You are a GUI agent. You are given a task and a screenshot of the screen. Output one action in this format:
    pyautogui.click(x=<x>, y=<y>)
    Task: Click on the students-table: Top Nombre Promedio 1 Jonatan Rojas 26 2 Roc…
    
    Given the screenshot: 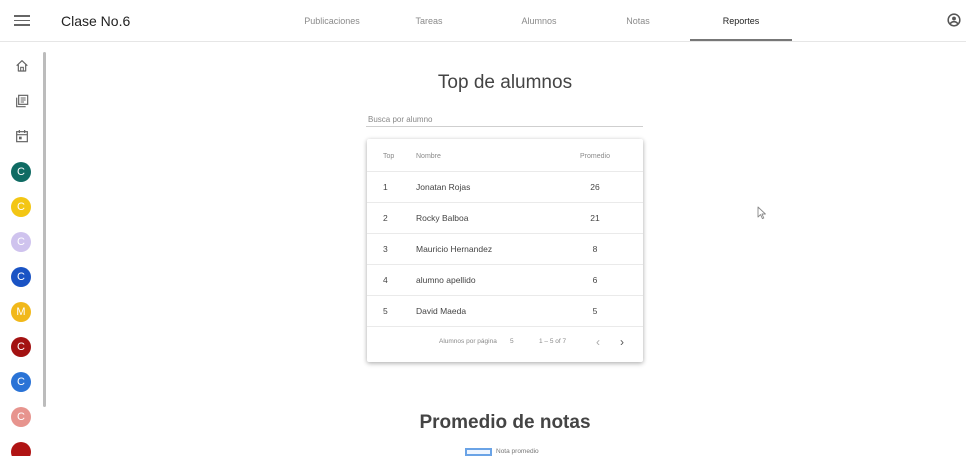 What is the action you would take?
    pyautogui.click(x=505, y=250)
    